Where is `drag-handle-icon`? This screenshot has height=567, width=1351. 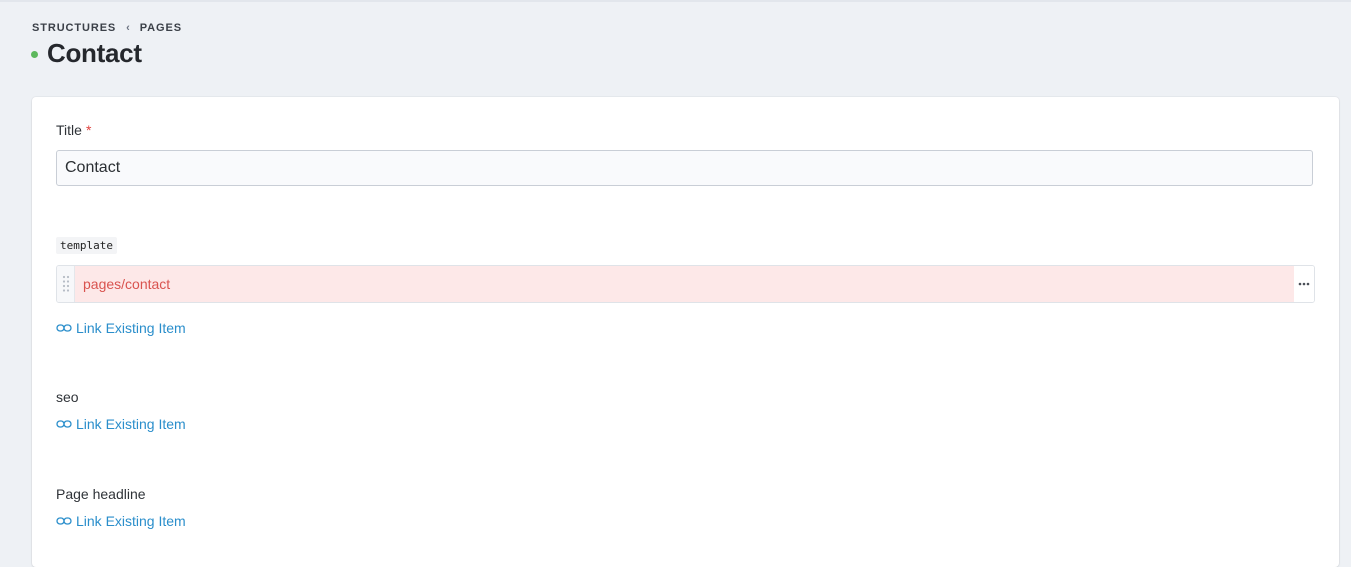 drag-handle-icon is located at coordinates (66, 284).